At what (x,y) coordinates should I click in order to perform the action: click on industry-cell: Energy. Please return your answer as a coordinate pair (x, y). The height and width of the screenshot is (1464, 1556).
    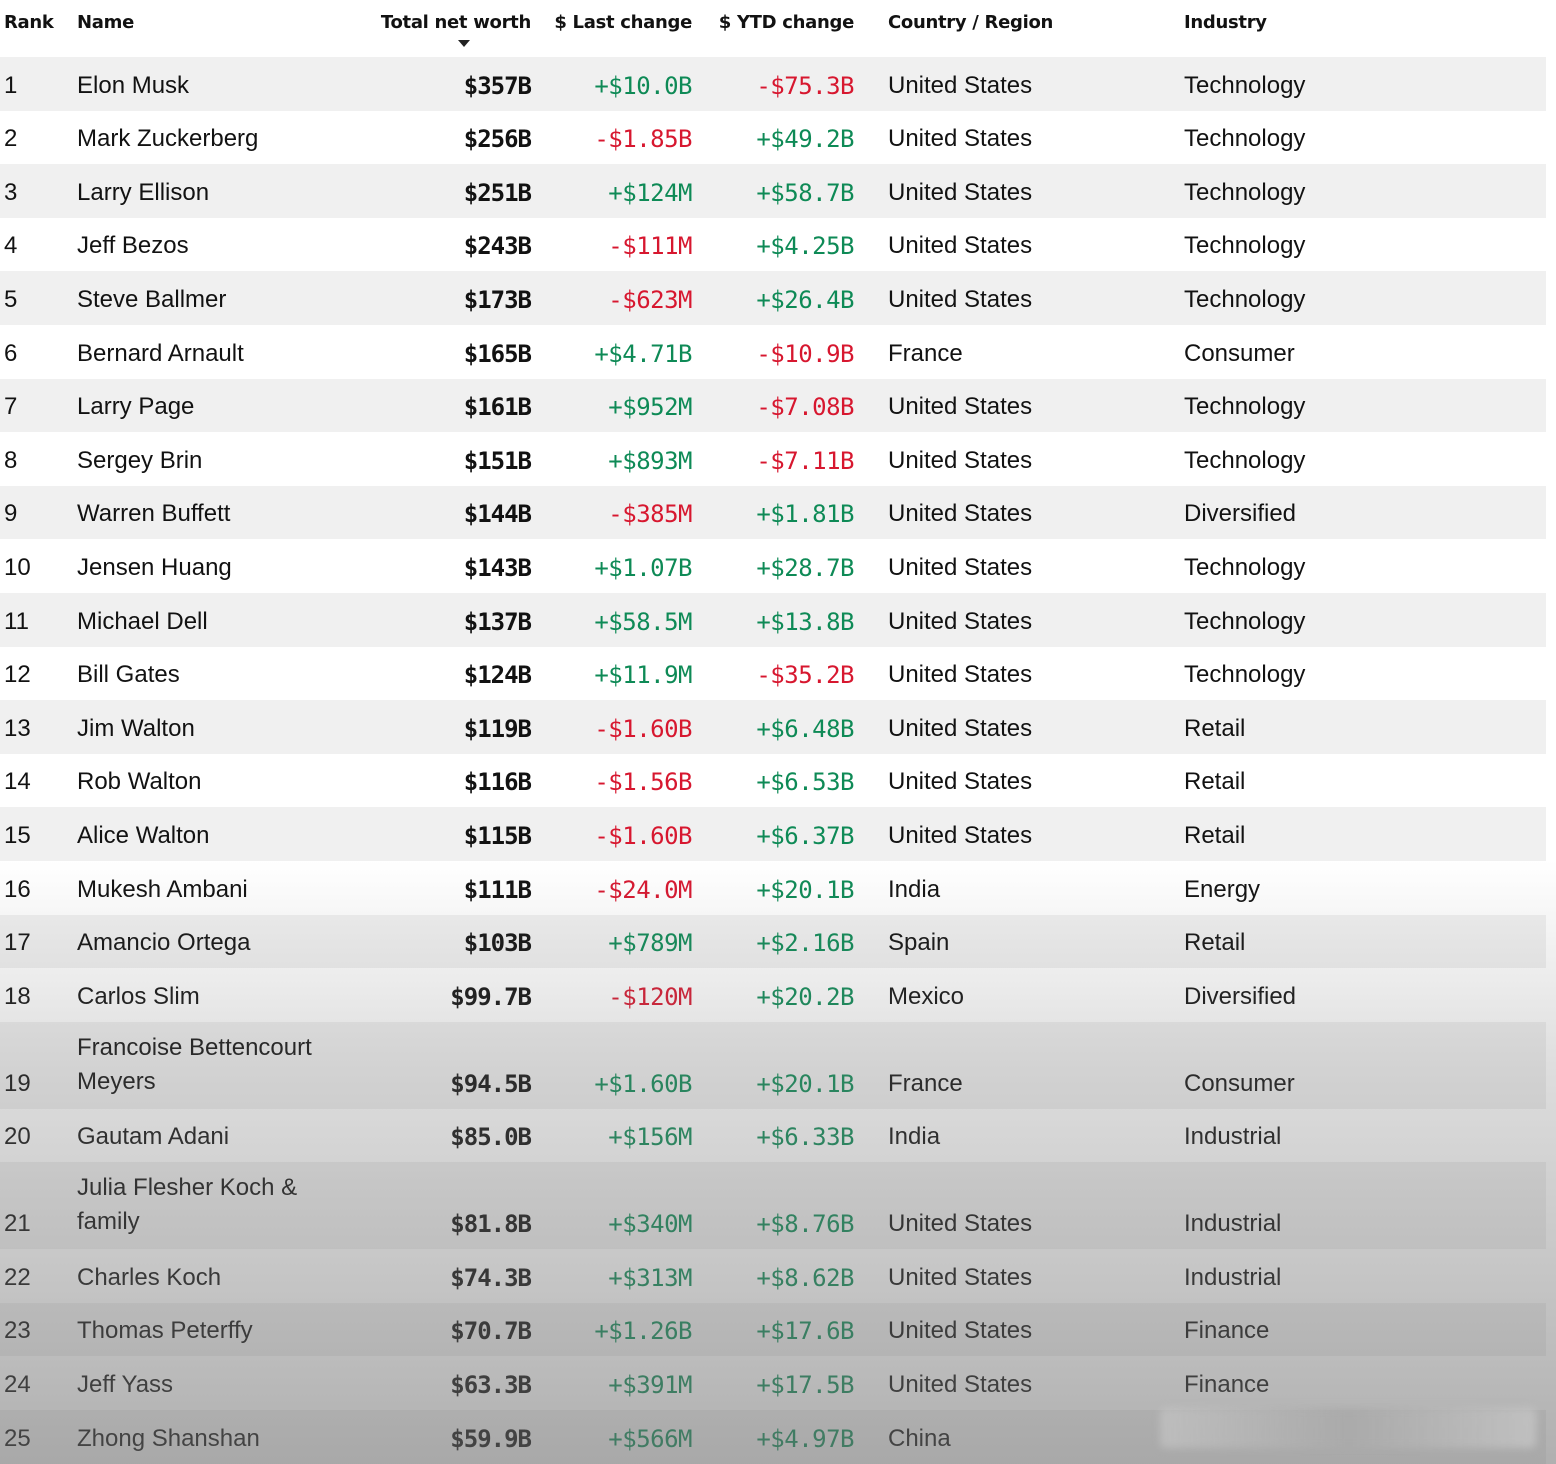
    Looking at the image, I should click on (1222, 889).